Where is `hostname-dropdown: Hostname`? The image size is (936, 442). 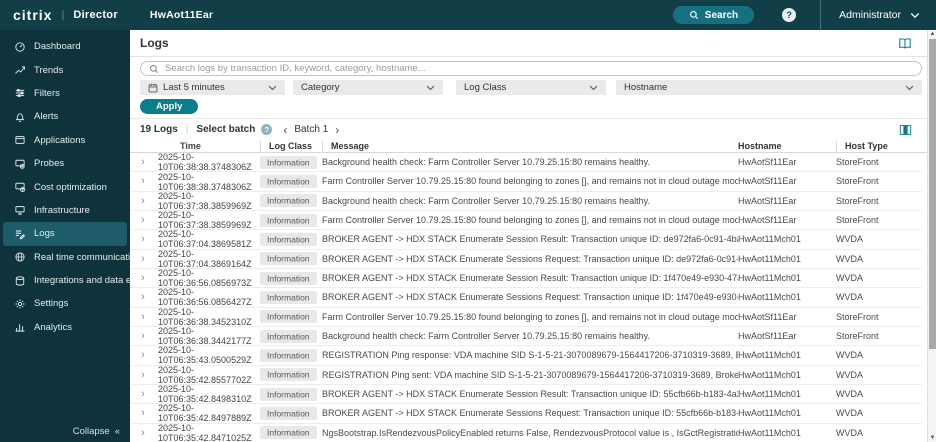 hostname-dropdown: Hostname is located at coordinates (769, 87).